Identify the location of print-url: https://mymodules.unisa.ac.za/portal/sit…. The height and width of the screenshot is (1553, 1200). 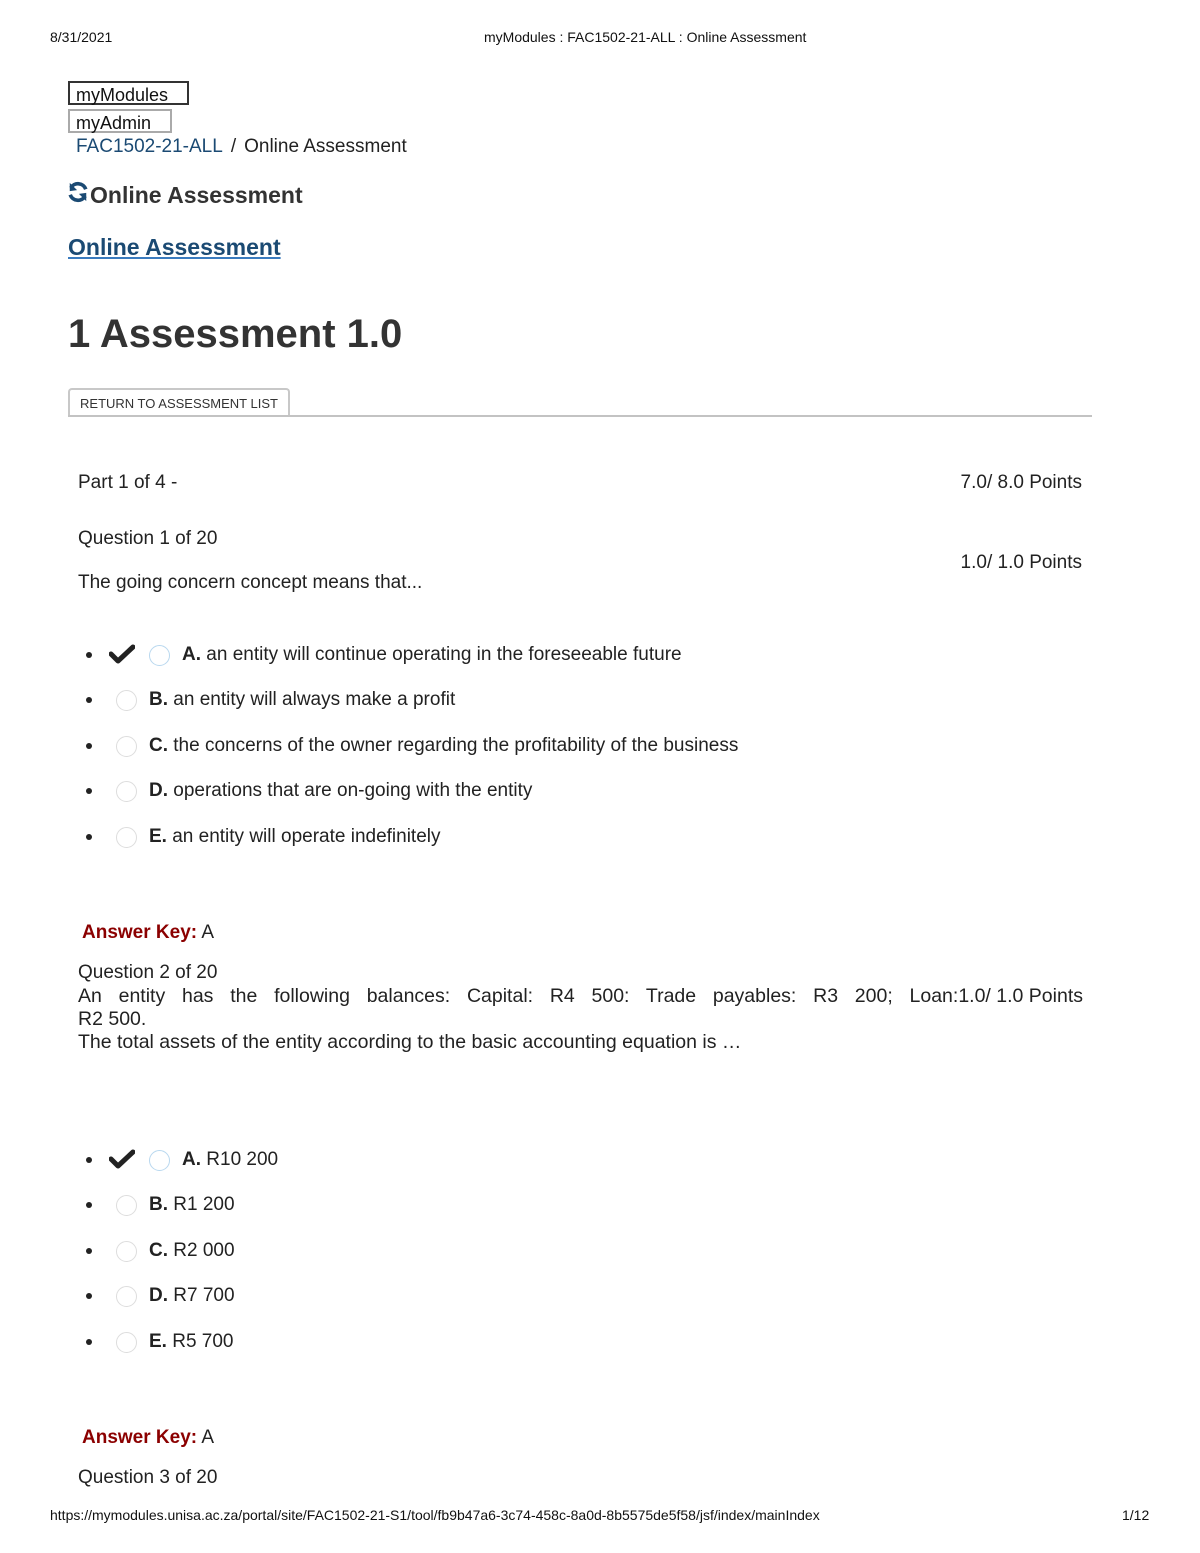
(435, 1515).